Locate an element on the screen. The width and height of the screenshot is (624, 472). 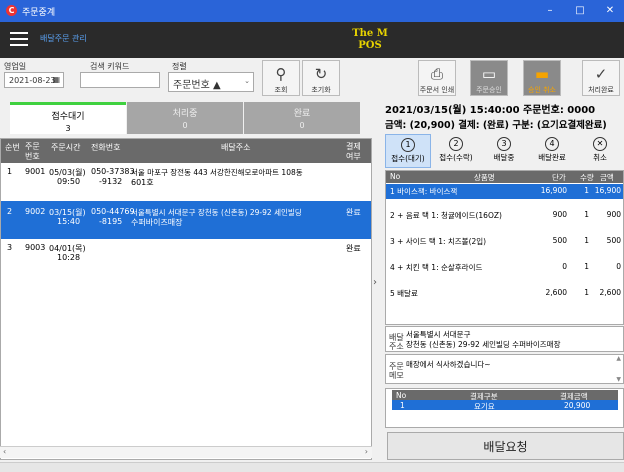
col-paid-2: 여부 is located at coordinates (353, 156).